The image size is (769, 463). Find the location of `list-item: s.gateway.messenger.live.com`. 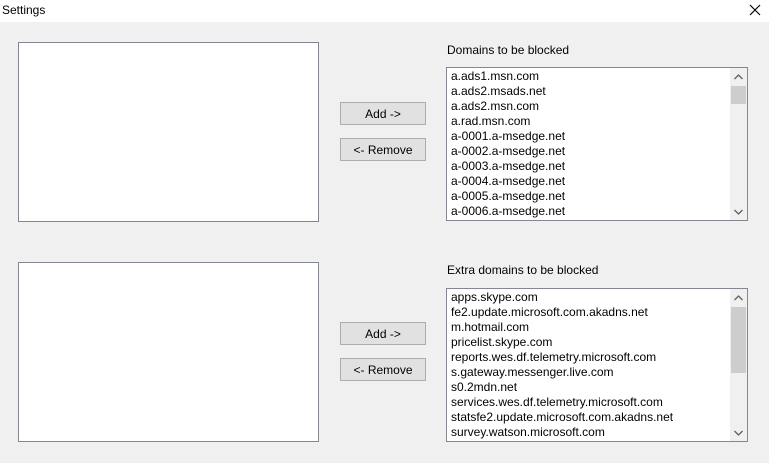

list-item: s.gateway.messenger.live.com is located at coordinates (562, 372).